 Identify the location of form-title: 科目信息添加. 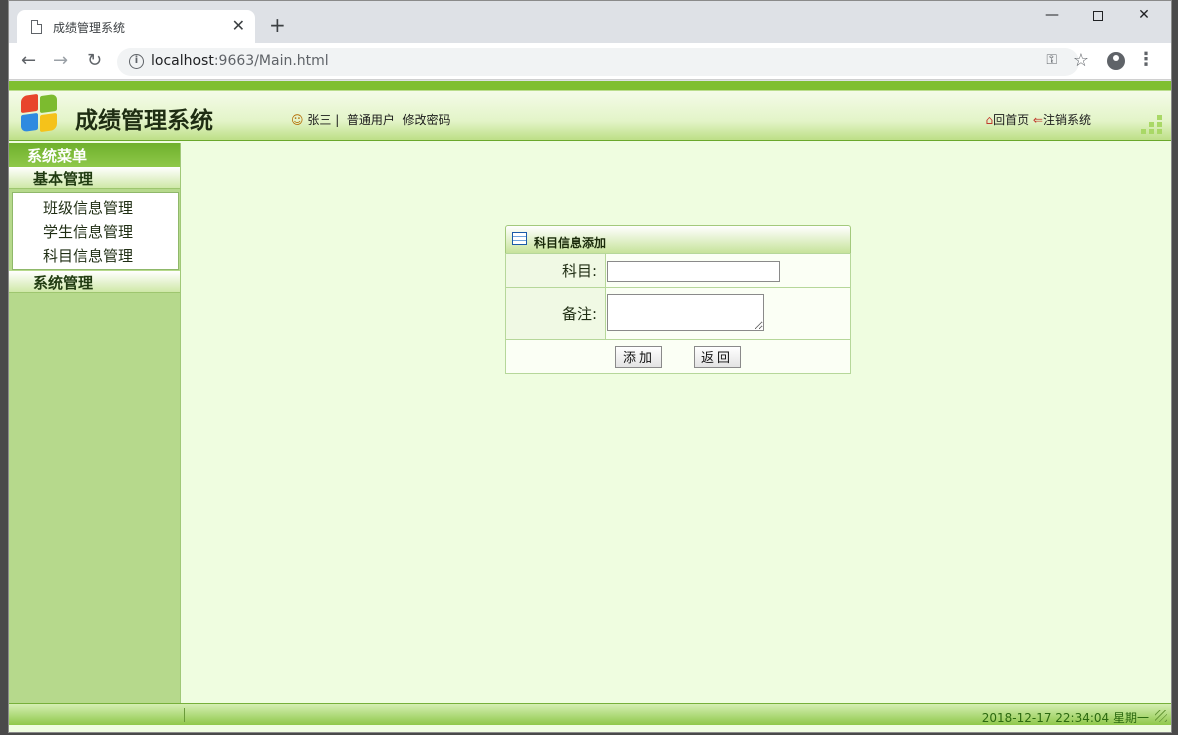
(570, 243).